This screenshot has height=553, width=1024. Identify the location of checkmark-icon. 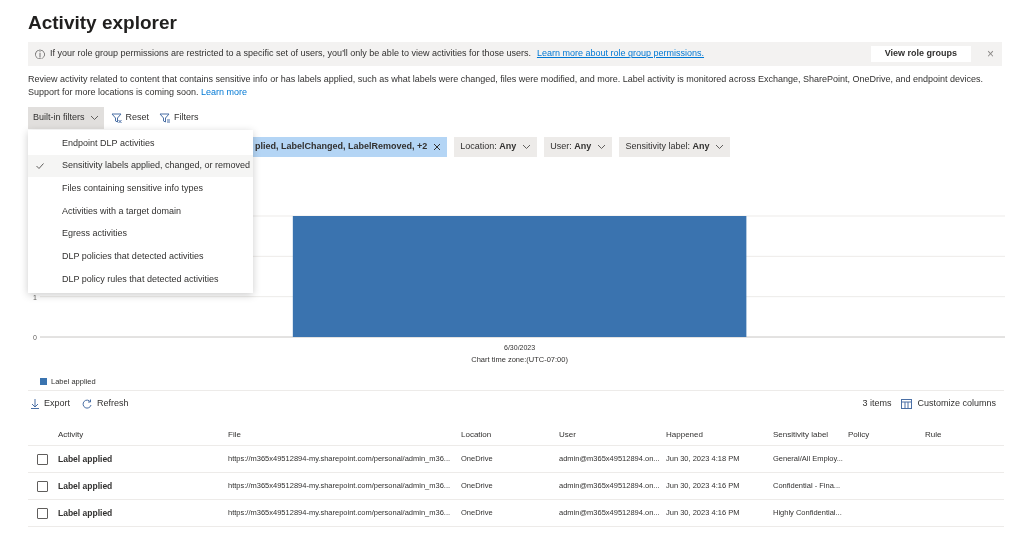
(40, 166).